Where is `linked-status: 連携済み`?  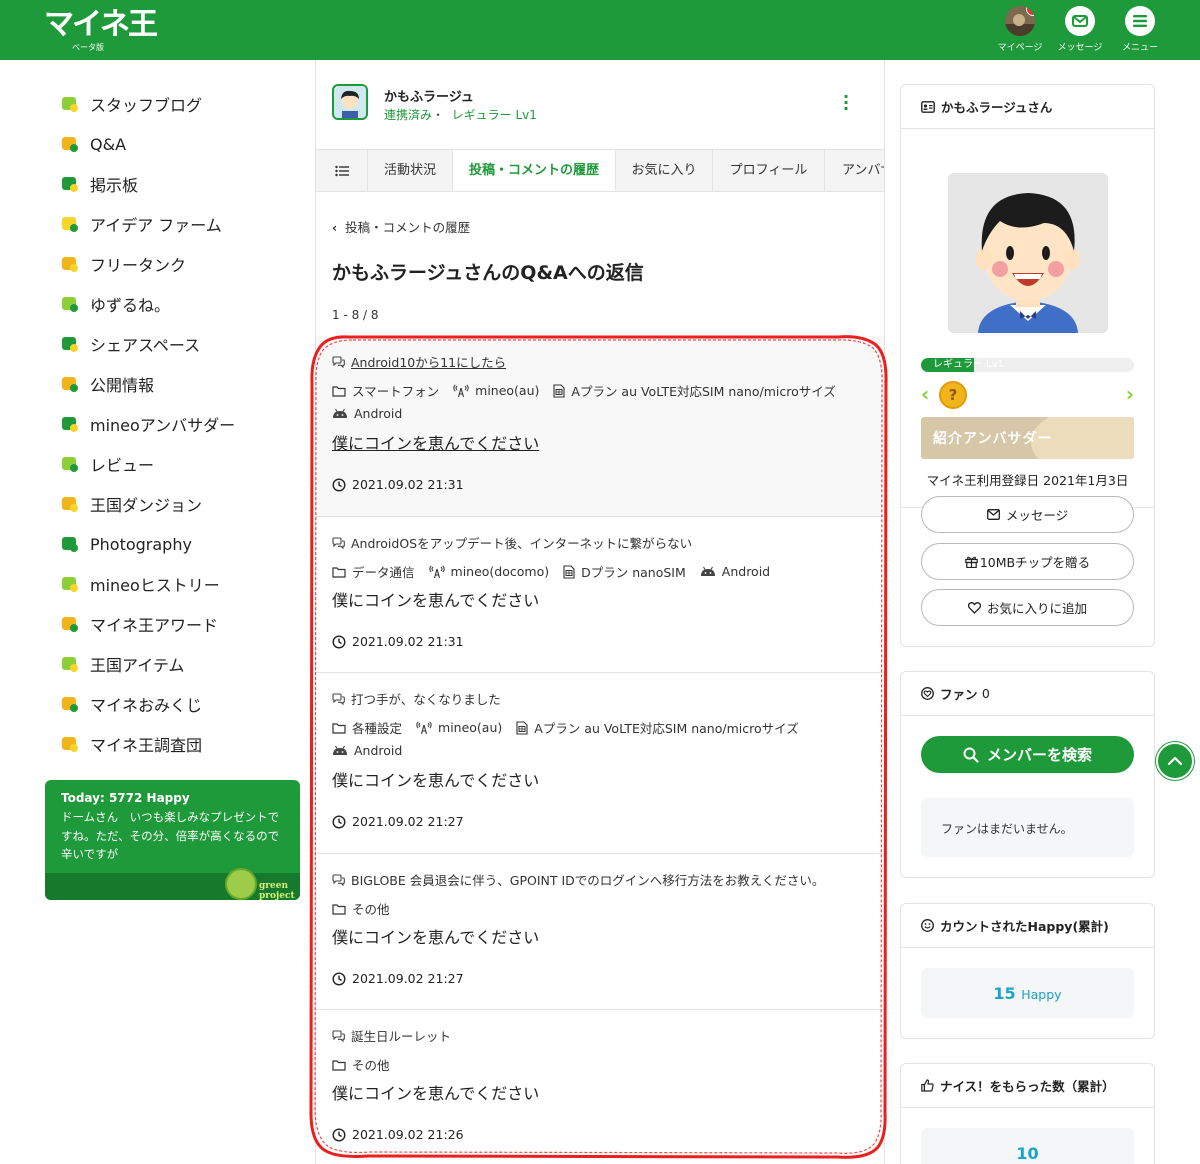
linked-status: 連携済み is located at coordinates (408, 115).